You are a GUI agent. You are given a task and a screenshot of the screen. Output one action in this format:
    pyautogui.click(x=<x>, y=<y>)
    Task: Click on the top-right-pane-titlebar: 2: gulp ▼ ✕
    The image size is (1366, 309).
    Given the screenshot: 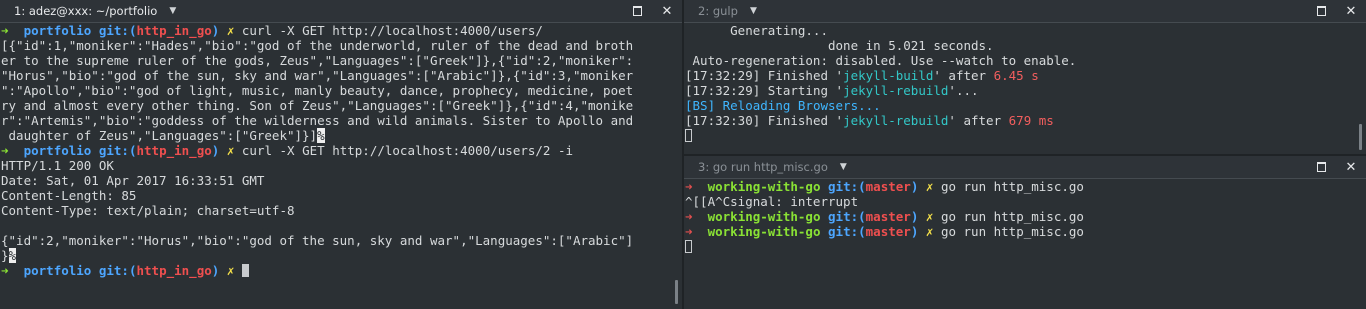 What is the action you would take?
    pyautogui.click(x=1025, y=11)
    